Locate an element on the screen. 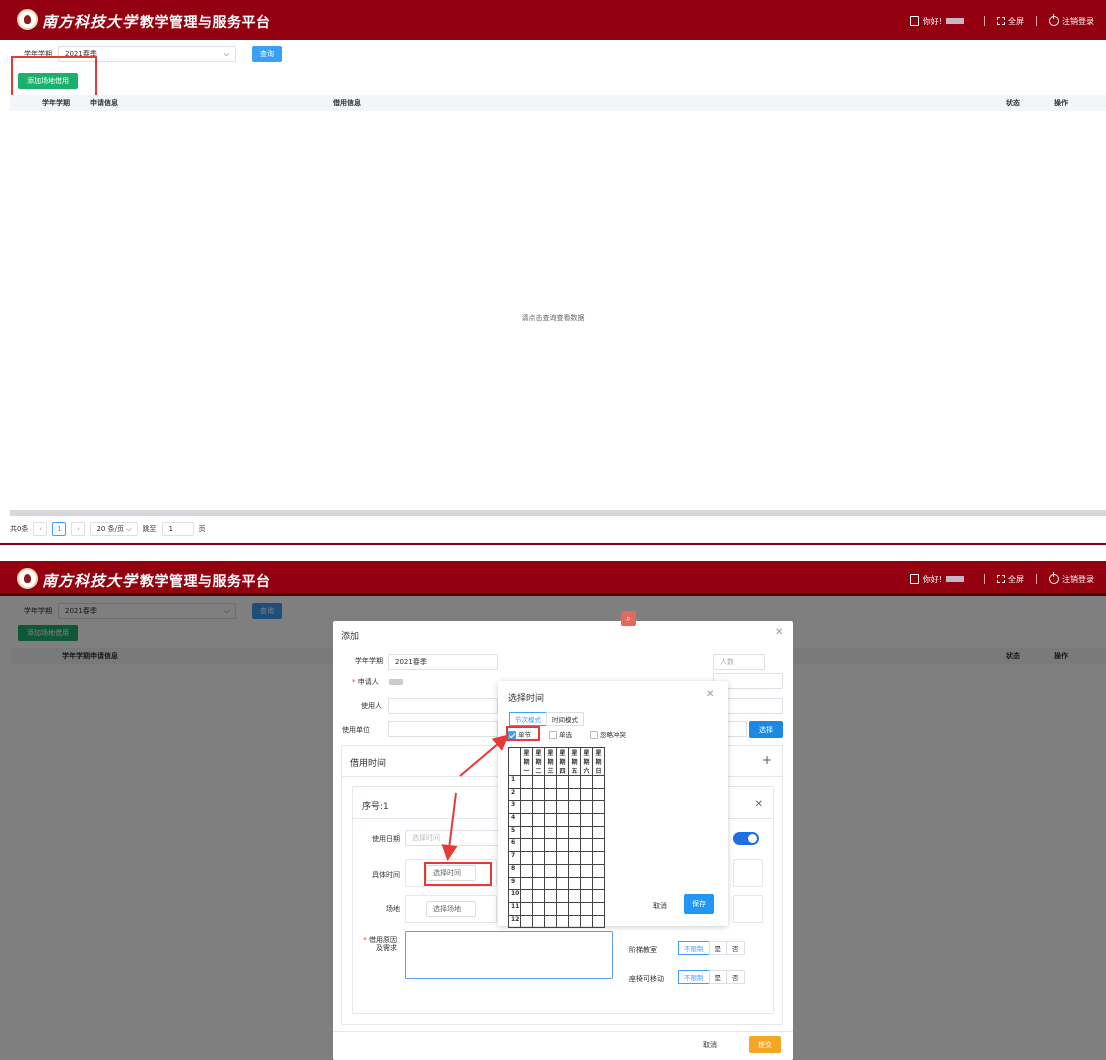  fullscreen-button: 全屏 is located at coordinates (1016, 21).